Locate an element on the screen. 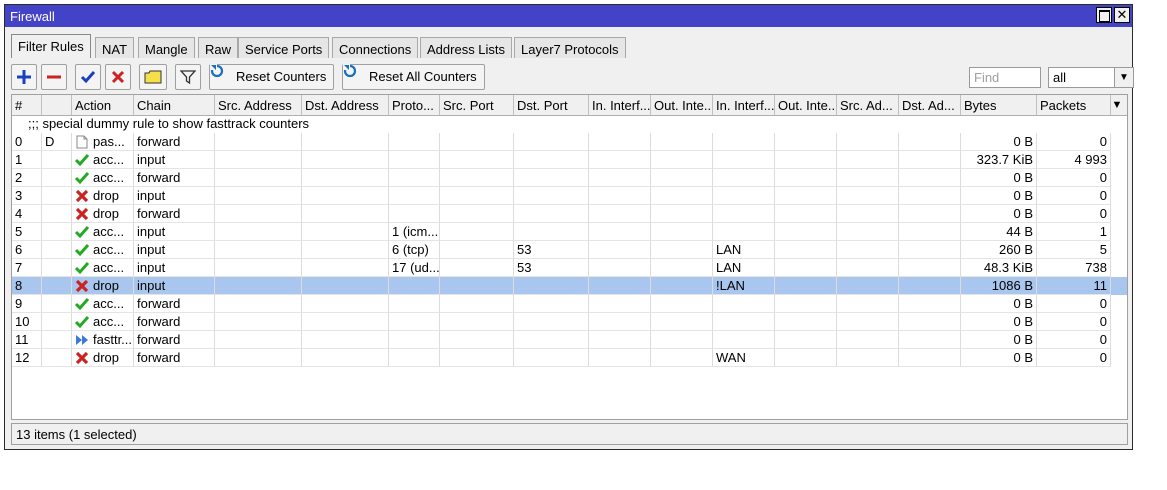 This screenshot has width=1167, height=490. cell-packets: 738 is located at coordinates (1074, 268).